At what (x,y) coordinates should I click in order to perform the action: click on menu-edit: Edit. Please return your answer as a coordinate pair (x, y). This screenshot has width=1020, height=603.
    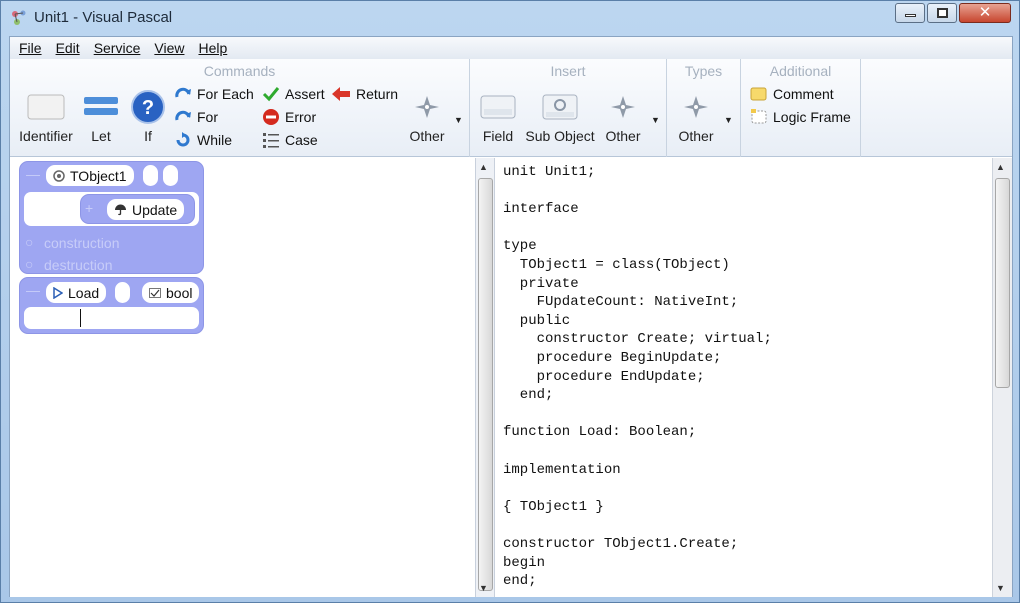
    Looking at the image, I should click on (68, 48).